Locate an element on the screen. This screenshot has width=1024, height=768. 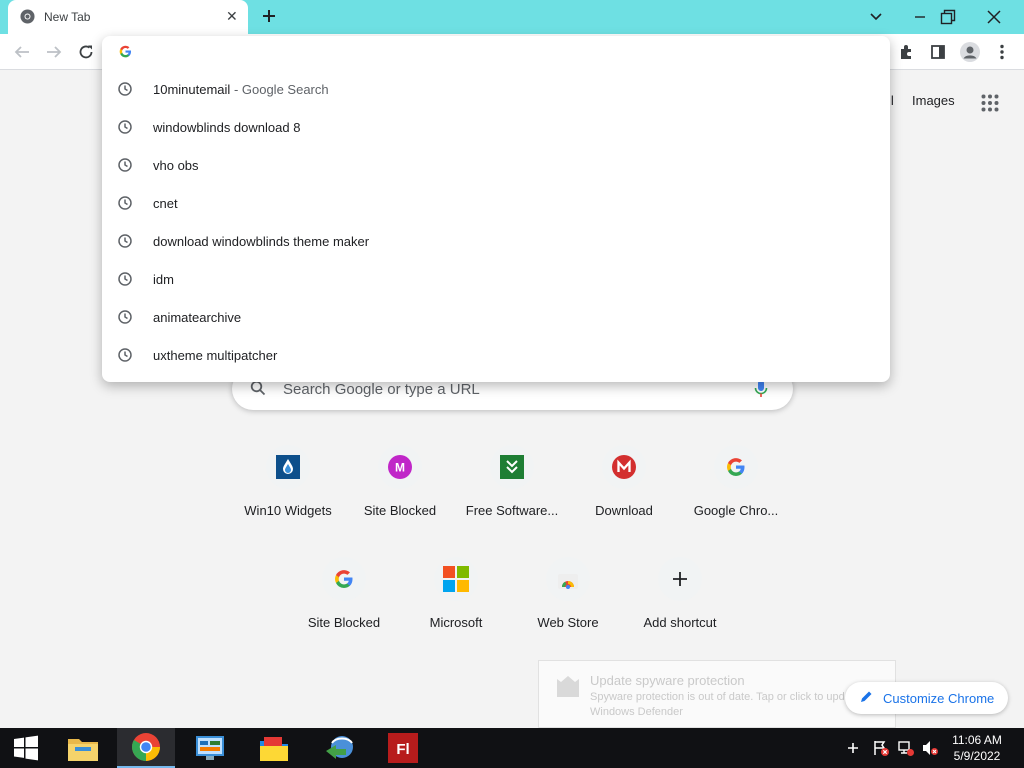
google-apps-icon is located at coordinates (990, 103).